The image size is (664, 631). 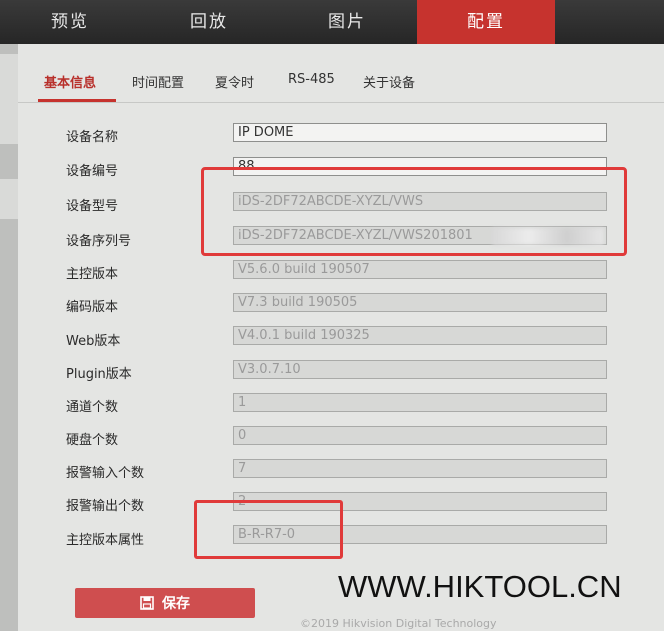 I want to click on label-device-model: 设备型号, so click(x=92, y=206).